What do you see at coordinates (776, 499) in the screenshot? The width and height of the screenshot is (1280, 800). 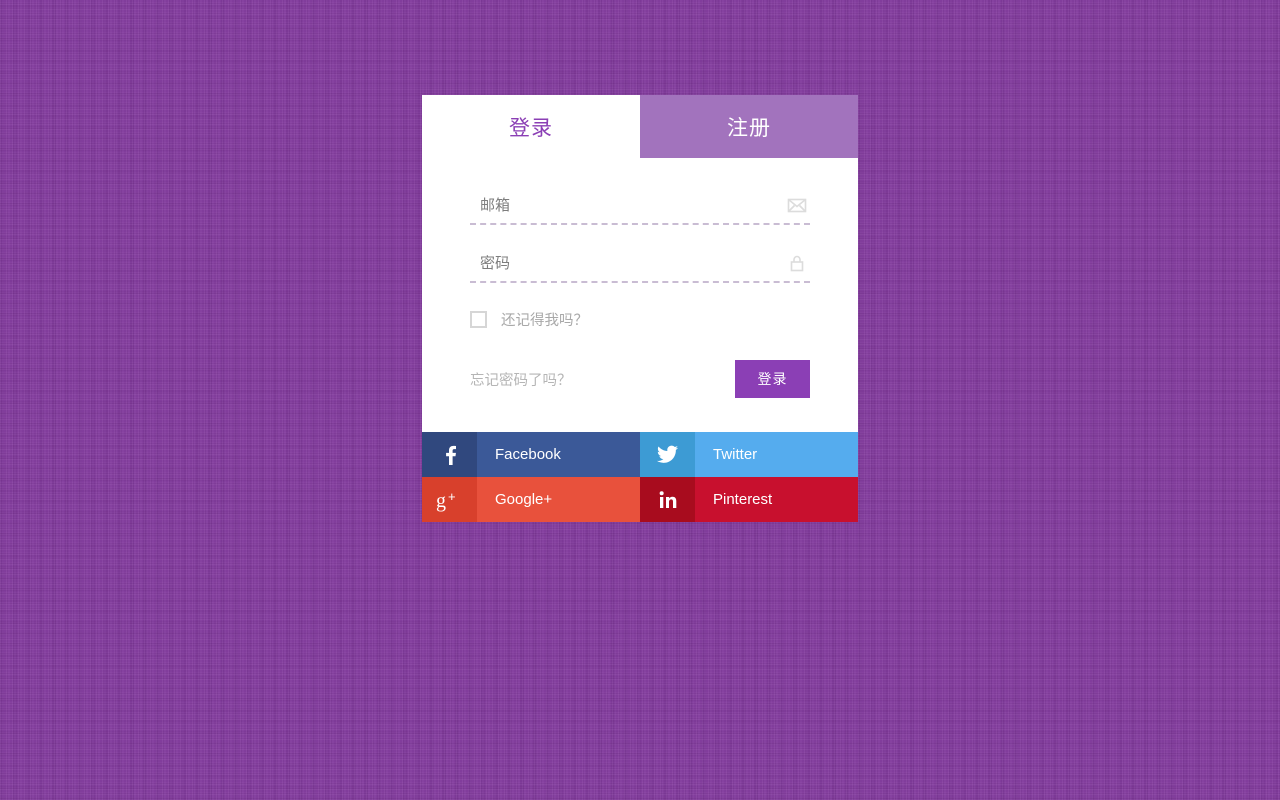 I see `social-label-pinterest: Pinterest` at bounding box center [776, 499].